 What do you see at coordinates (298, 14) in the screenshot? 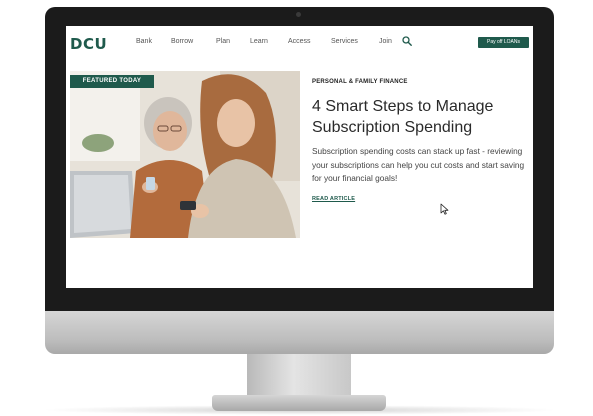
I see `camera-icon` at bounding box center [298, 14].